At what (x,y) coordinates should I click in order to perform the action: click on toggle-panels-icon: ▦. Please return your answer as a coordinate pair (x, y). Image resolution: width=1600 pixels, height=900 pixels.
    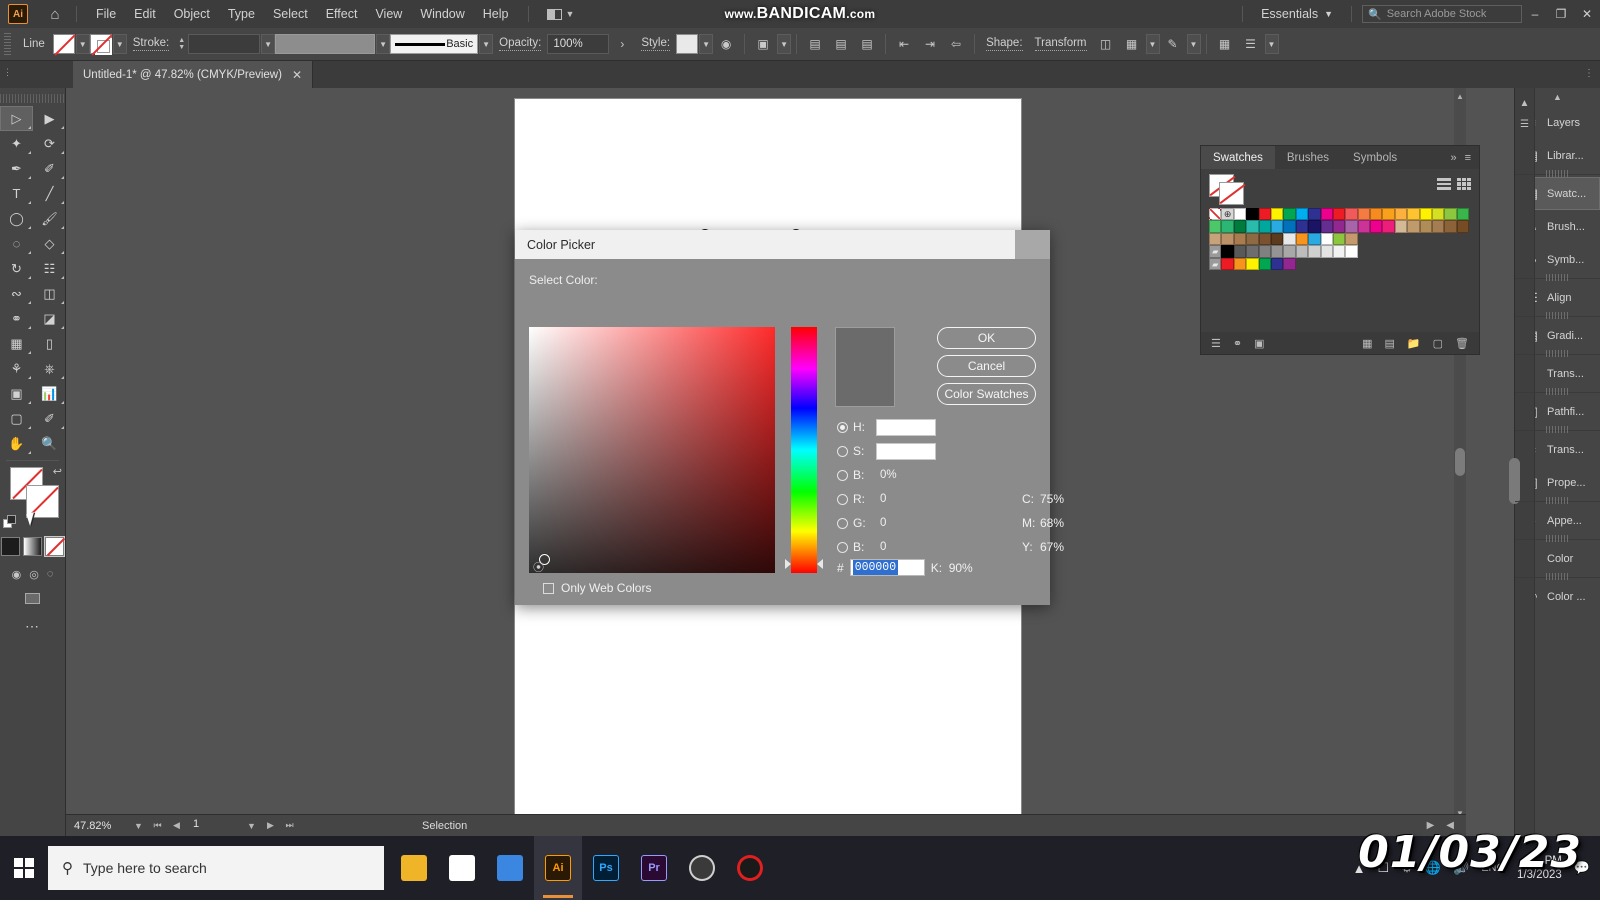
    Looking at the image, I should click on (1225, 44).